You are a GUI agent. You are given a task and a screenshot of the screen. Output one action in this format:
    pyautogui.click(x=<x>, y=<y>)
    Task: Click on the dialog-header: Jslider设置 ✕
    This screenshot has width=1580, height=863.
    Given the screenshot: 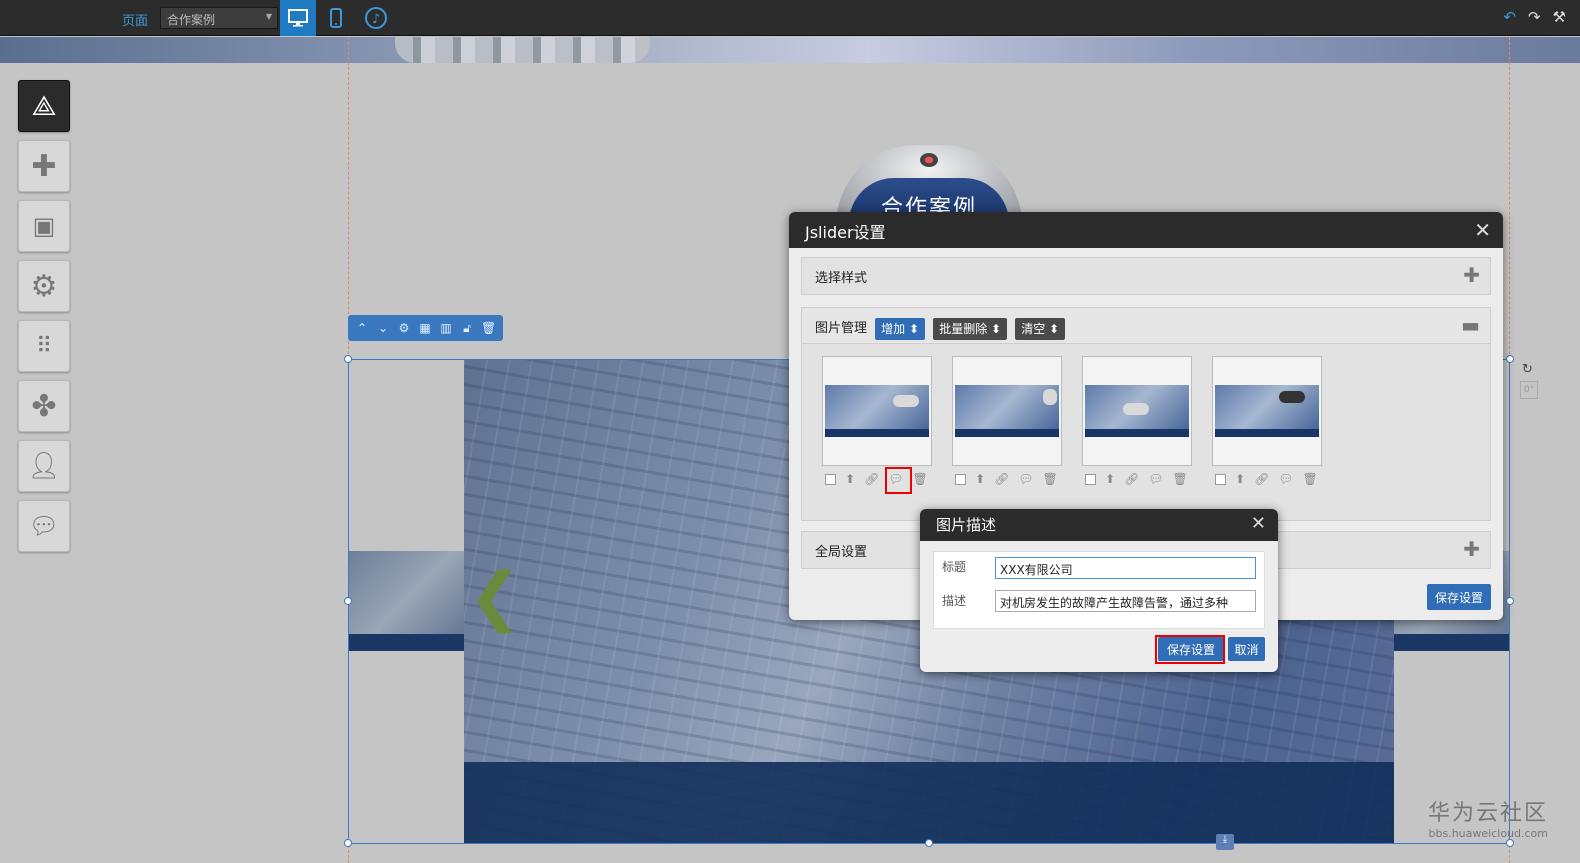 What is the action you would take?
    pyautogui.click(x=1146, y=230)
    